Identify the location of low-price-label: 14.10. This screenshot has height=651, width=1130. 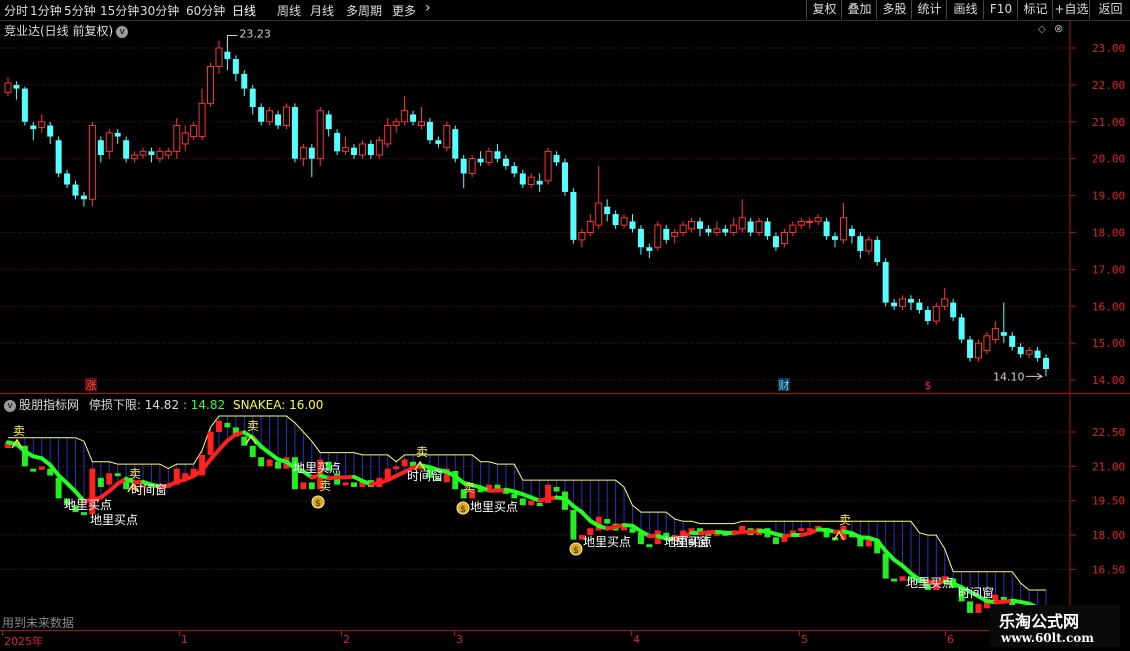
(1009, 376).